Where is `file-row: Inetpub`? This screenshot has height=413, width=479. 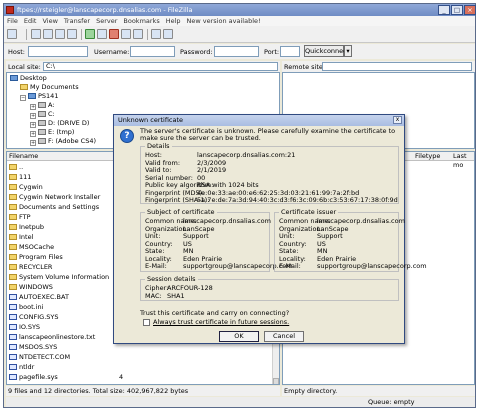 file-row: Inetpub is located at coordinates (26, 227).